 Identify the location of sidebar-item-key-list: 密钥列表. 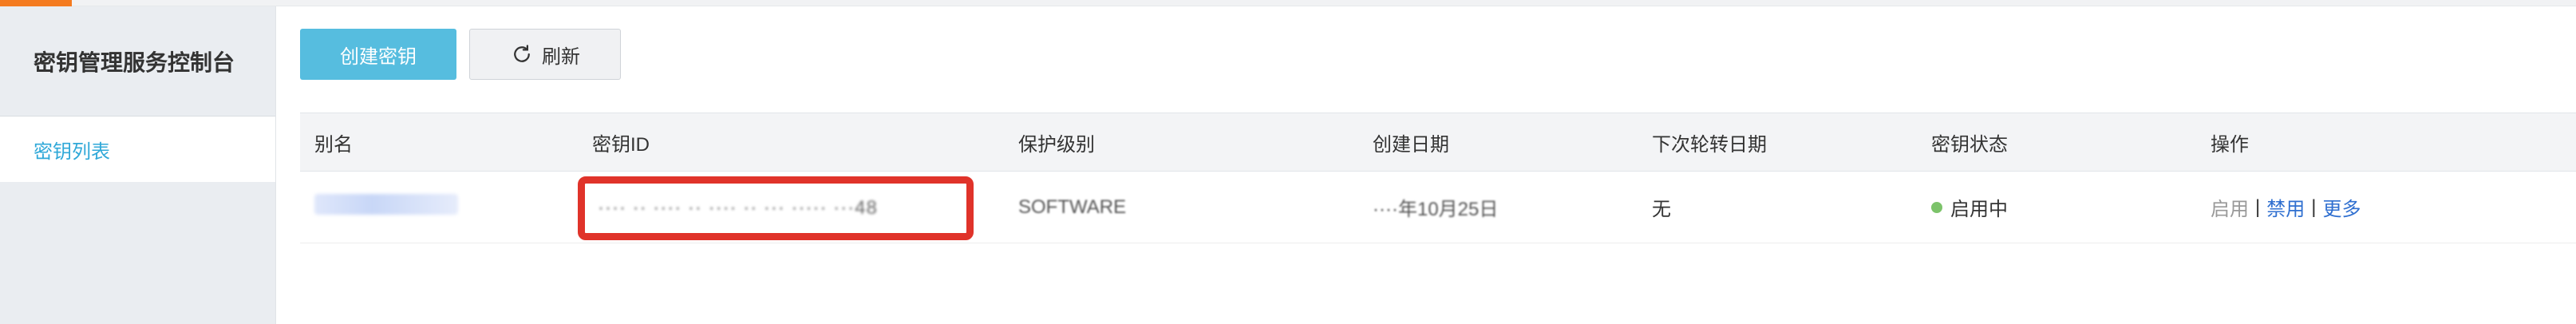
(137, 149).